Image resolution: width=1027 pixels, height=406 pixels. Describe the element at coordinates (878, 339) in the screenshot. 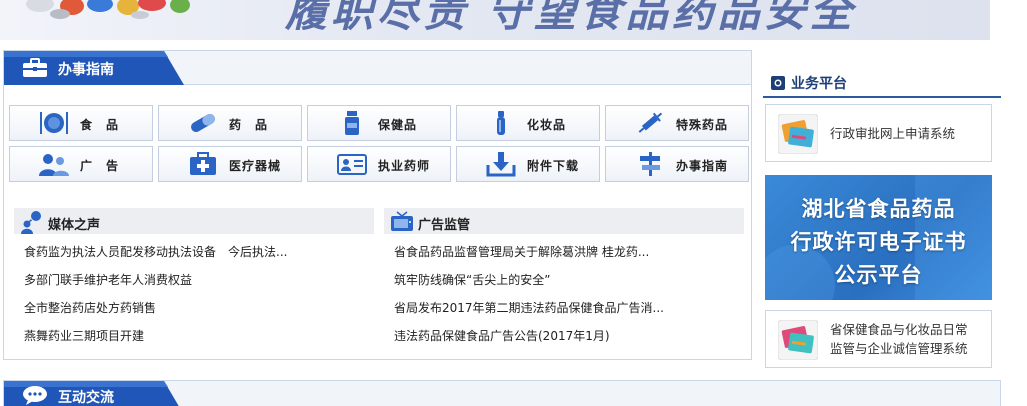

I see `service-integrity-system: 省保健食品与化妆品日常 监管与企业诚信管理系统` at that location.